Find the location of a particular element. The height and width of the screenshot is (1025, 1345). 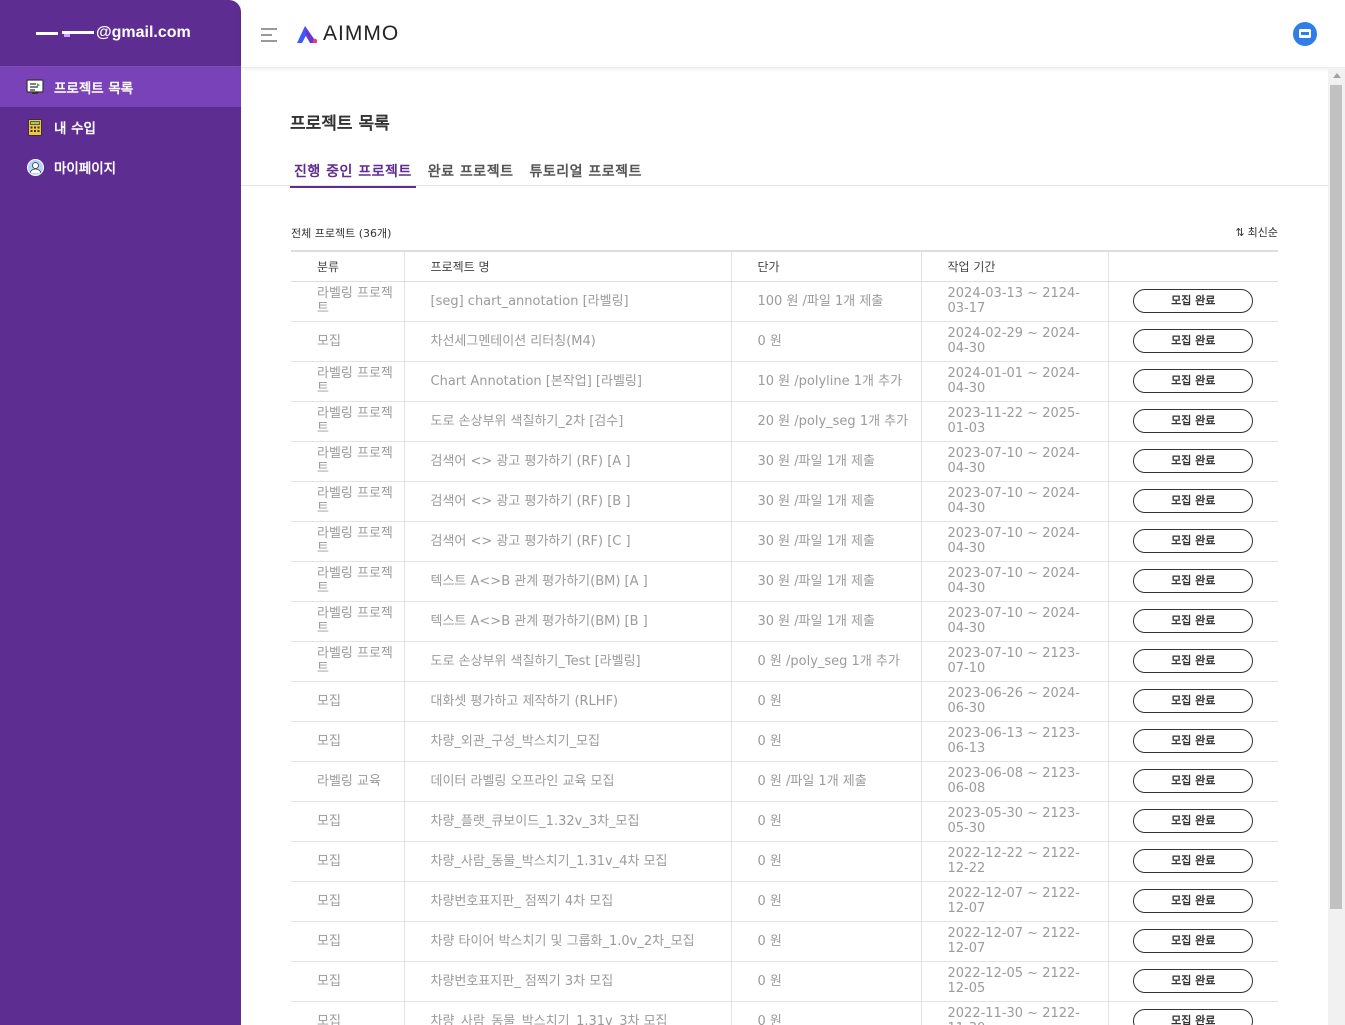

project-name-cell: 도로 손상부위 색칠하기_Test [라벨링] is located at coordinates (568, 661).